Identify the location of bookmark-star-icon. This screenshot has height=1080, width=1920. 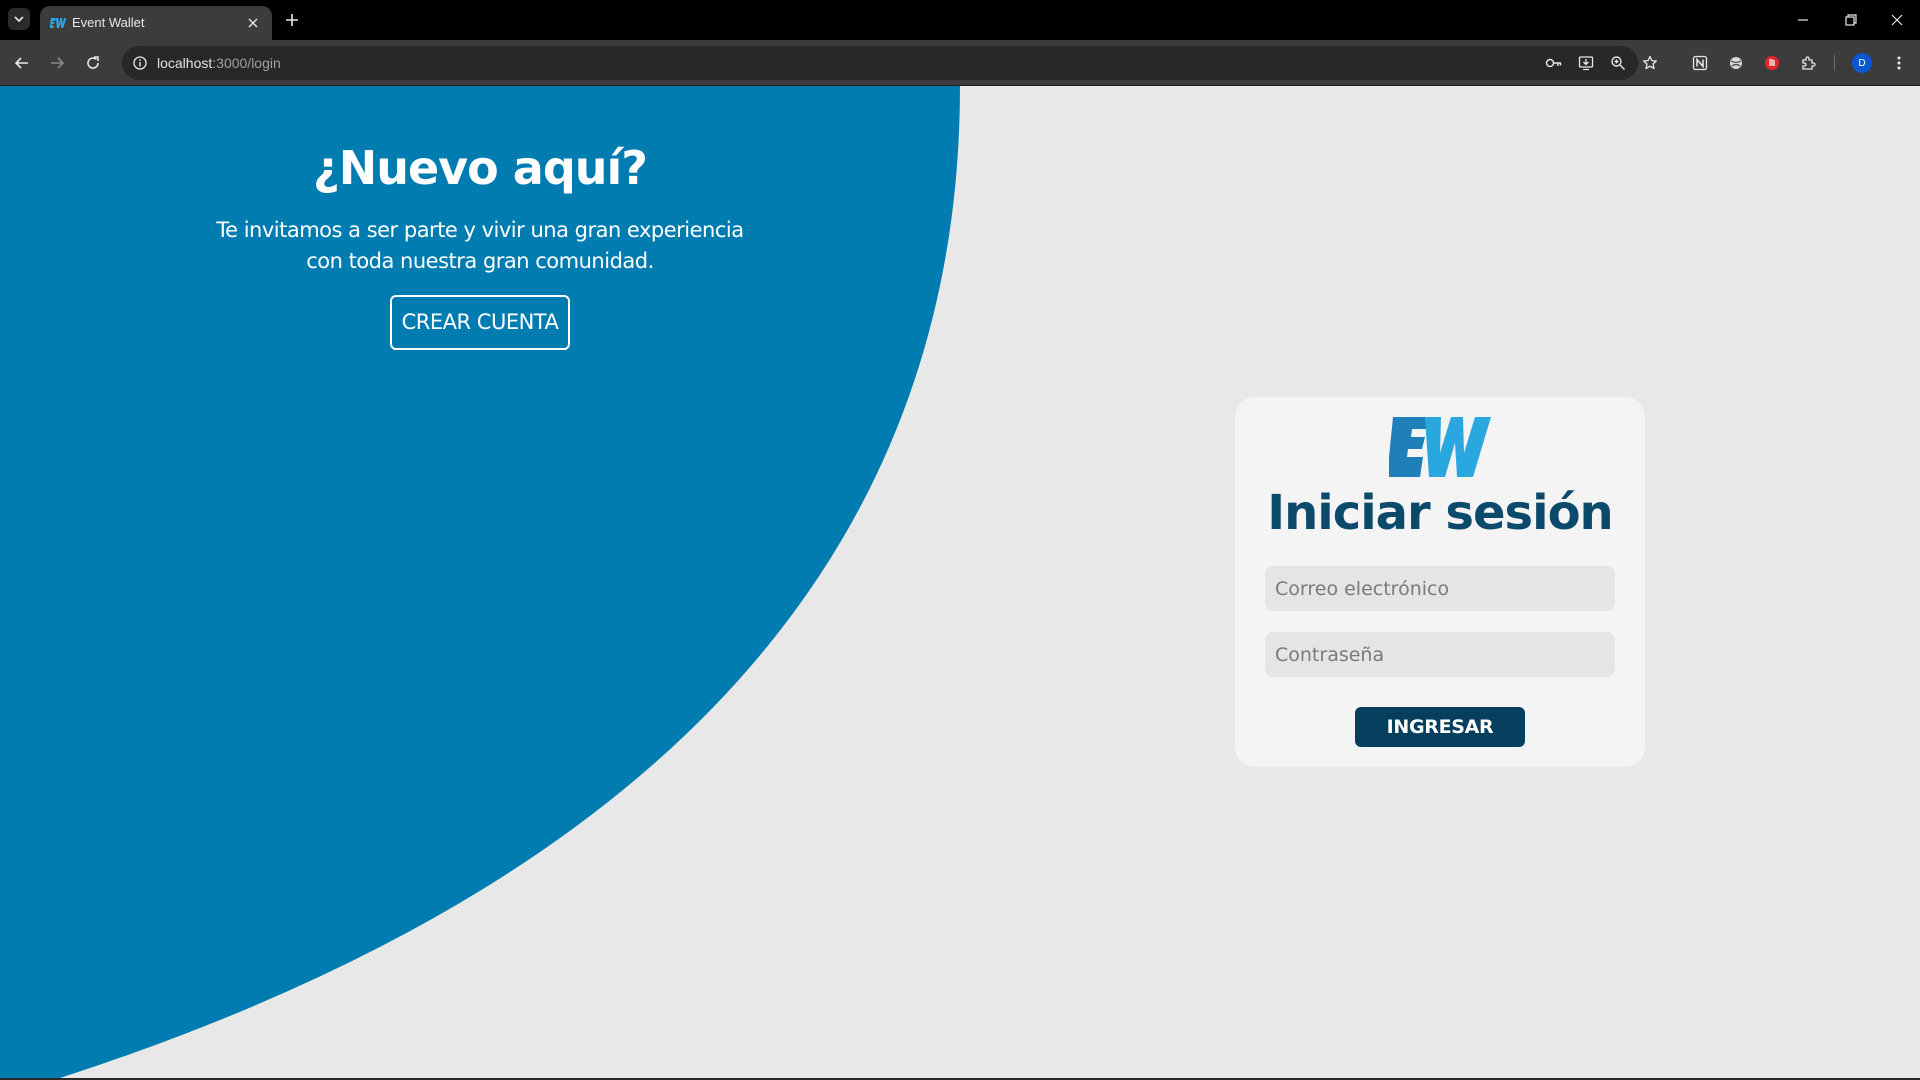
(1650, 63).